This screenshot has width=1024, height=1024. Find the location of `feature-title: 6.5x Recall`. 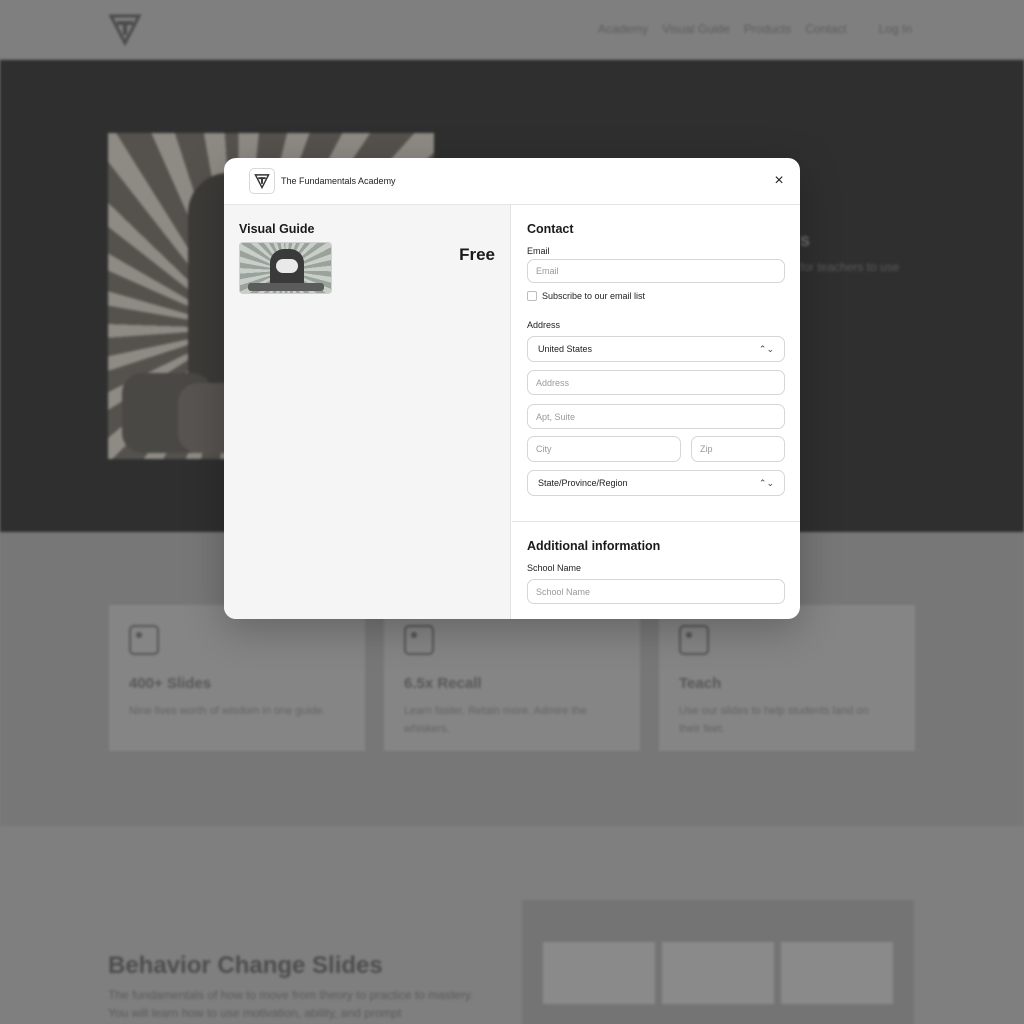

feature-title: 6.5x Recall is located at coordinates (443, 683).